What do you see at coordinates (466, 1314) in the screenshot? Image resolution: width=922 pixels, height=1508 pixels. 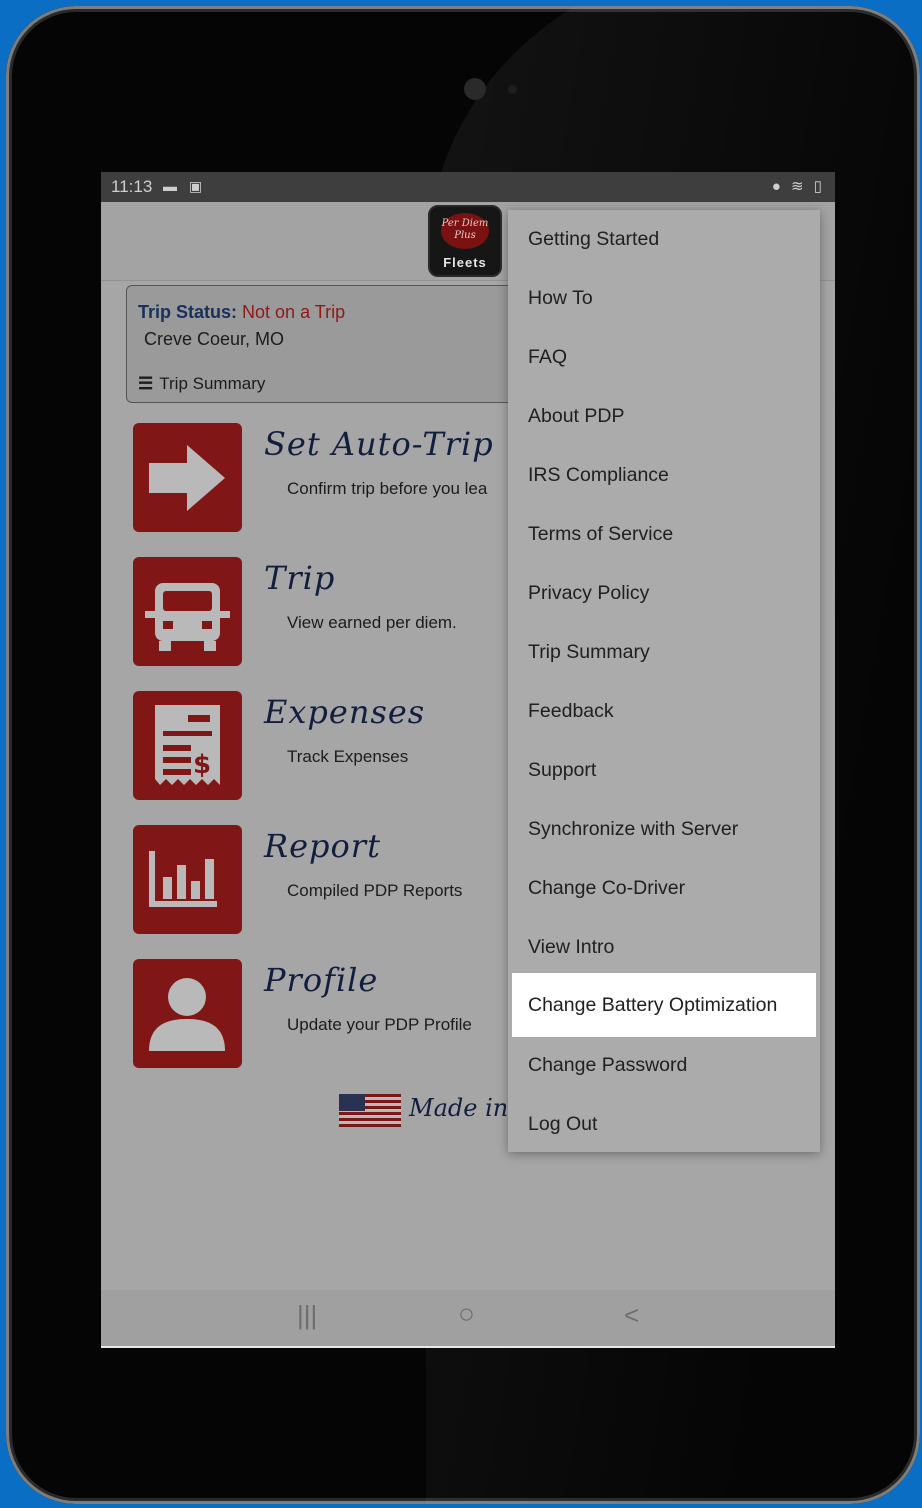 I see `home-button: ○` at bounding box center [466, 1314].